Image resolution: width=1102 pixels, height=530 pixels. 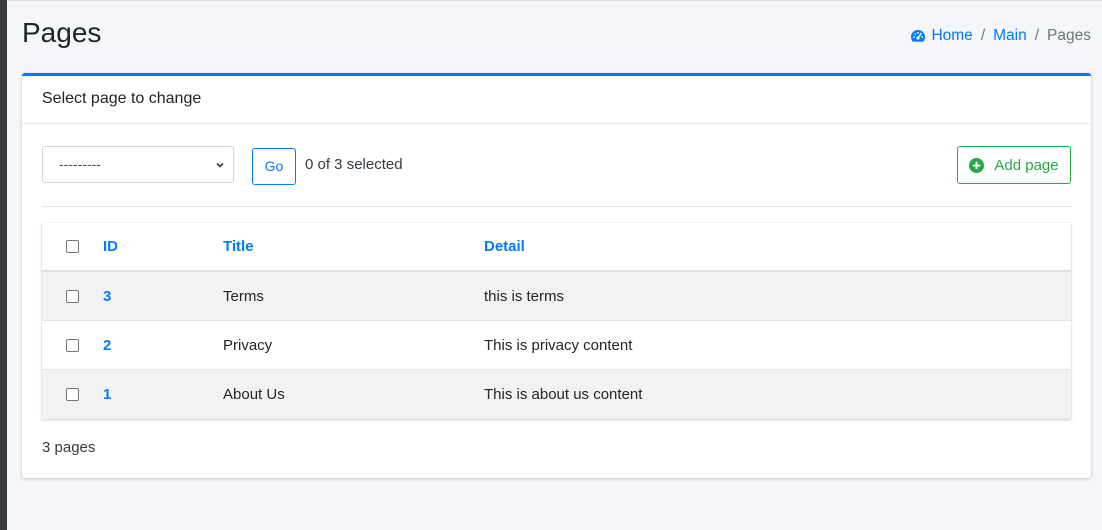 What do you see at coordinates (563, 394) in the screenshot?
I see `row-detail: This is about us content` at bounding box center [563, 394].